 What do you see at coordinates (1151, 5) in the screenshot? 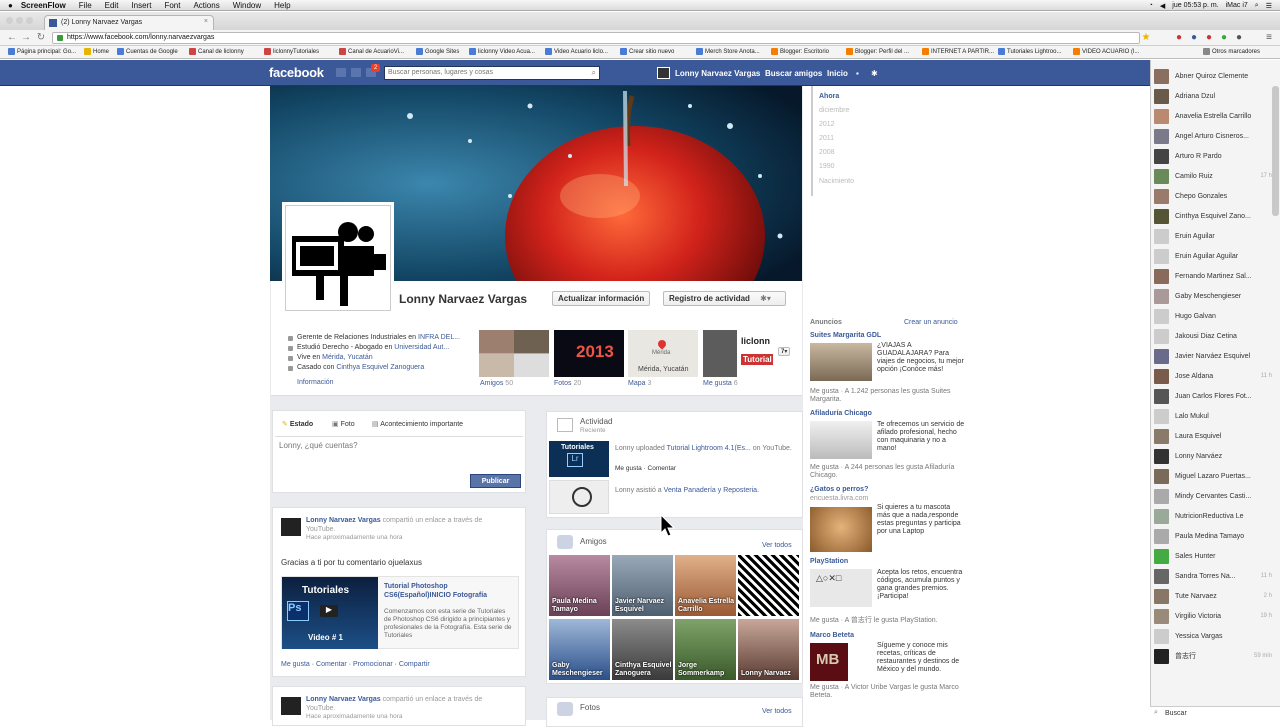
I see `wifi-icon: ◔` at bounding box center [1151, 5].